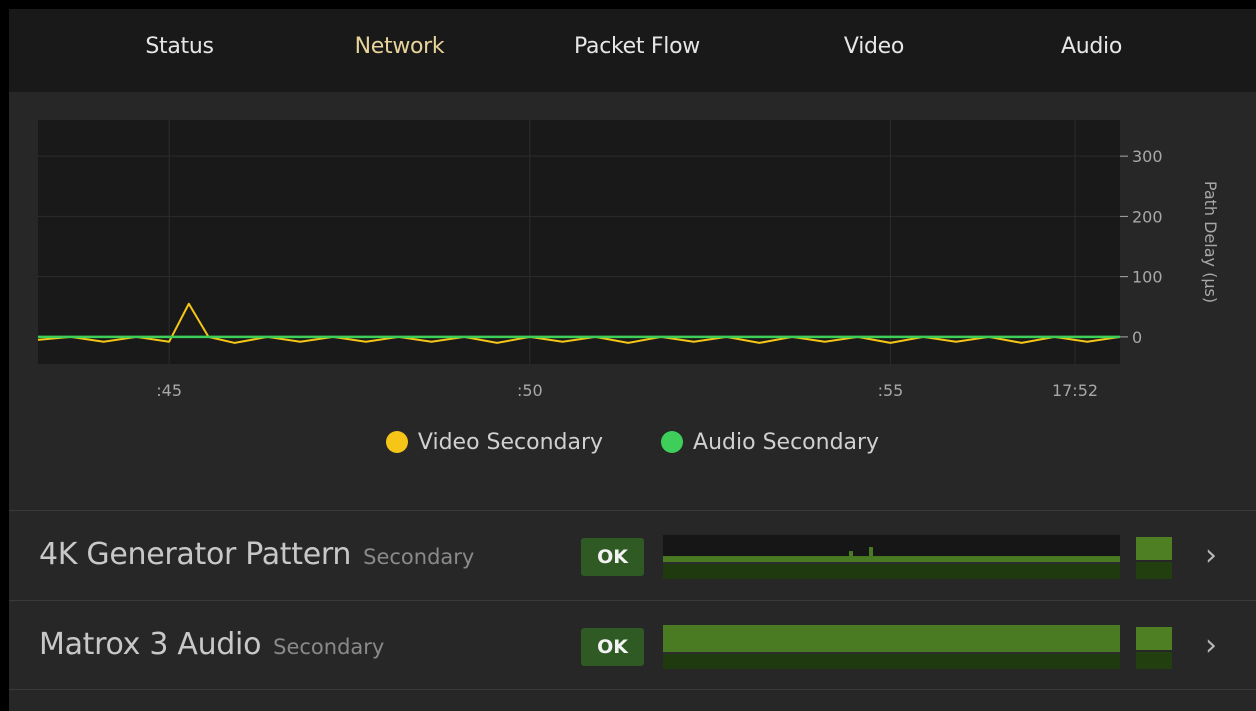 Image resolution: width=1256 pixels, height=711 pixels. Describe the element at coordinates (1210, 242) in the screenshot. I see `y-axis-label: Path Delay (µs)` at that location.